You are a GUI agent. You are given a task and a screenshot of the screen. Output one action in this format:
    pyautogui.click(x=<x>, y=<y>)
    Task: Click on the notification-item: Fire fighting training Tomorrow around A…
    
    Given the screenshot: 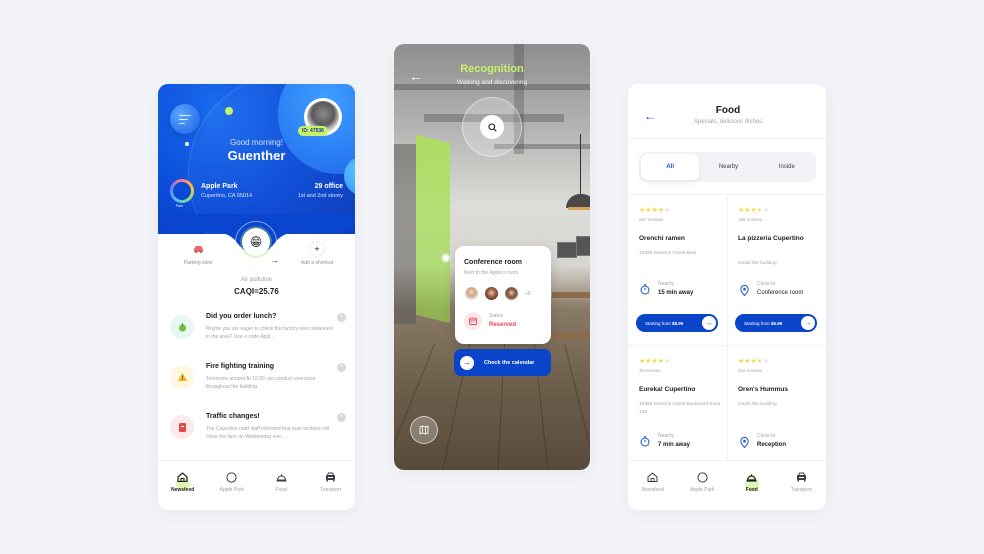 What is the action you would take?
    pyautogui.click(x=258, y=384)
    